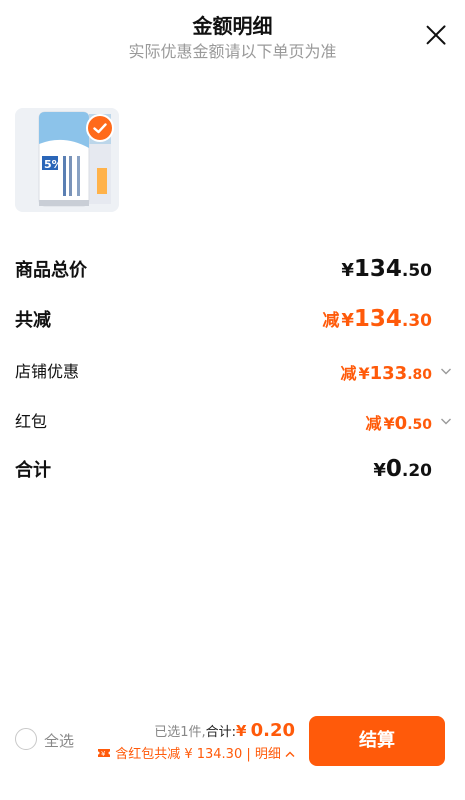 This screenshot has width=465, height=800. I want to click on red-packet-label: 红包, so click(31, 421).